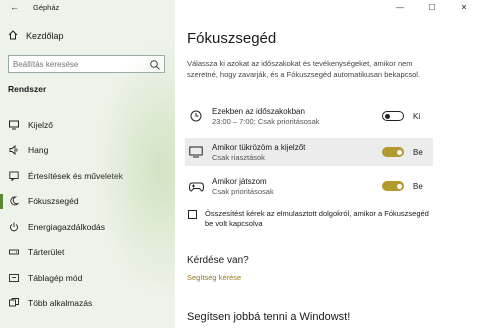  Describe the element at coordinates (87, 125) in the screenshot. I see `sidebar-item-kijelzo: Kijelző` at that location.